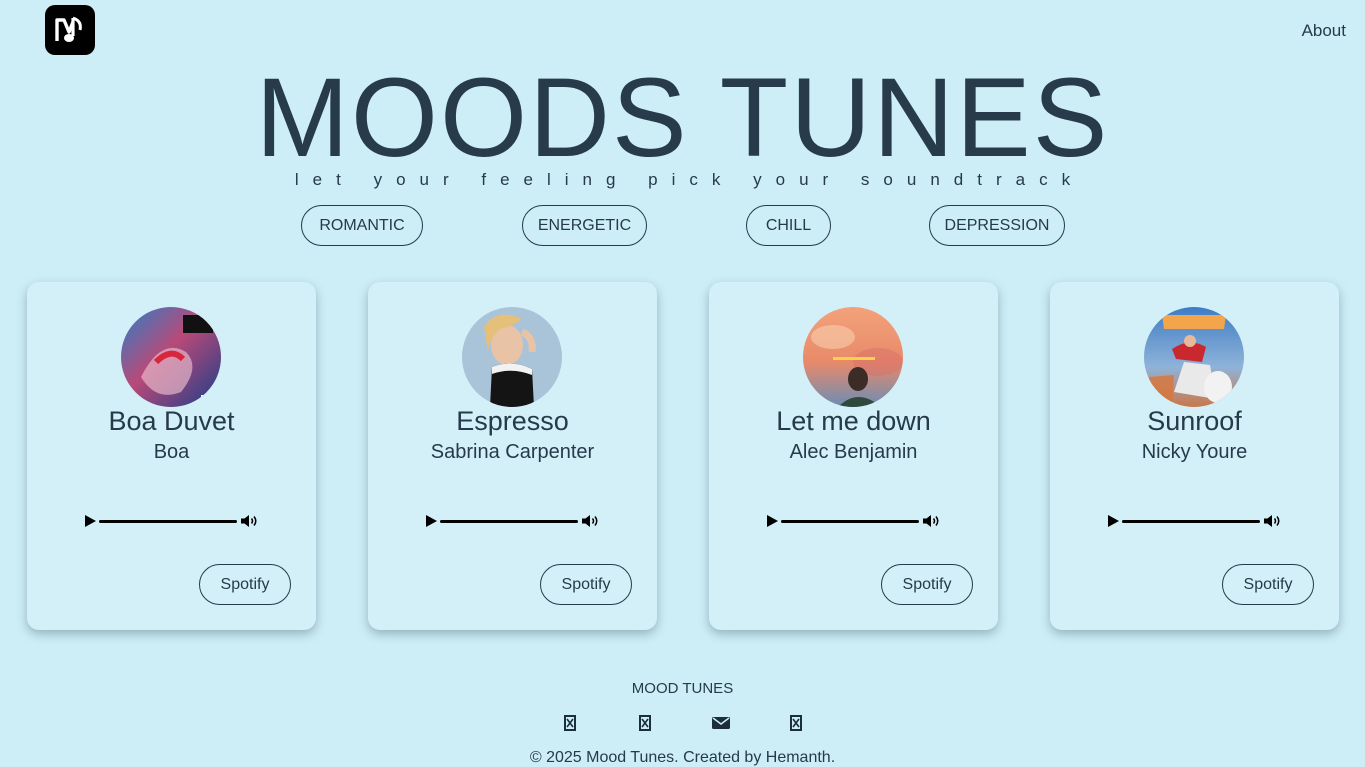 The image size is (1365, 767). I want to click on mood-button-chill: CHILL, so click(788, 225).